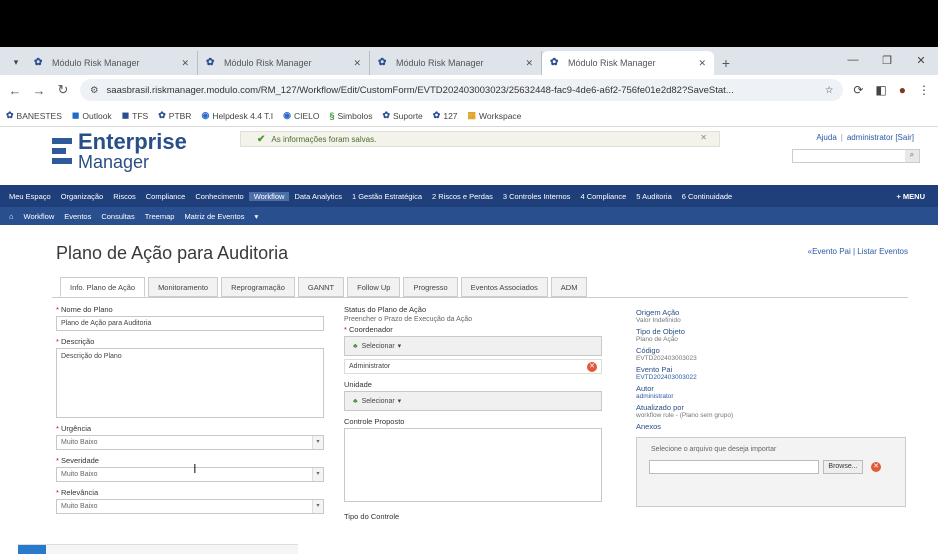  Describe the element at coordinates (321, 287) in the screenshot. I see `tab-gannt: GANNT` at that location.